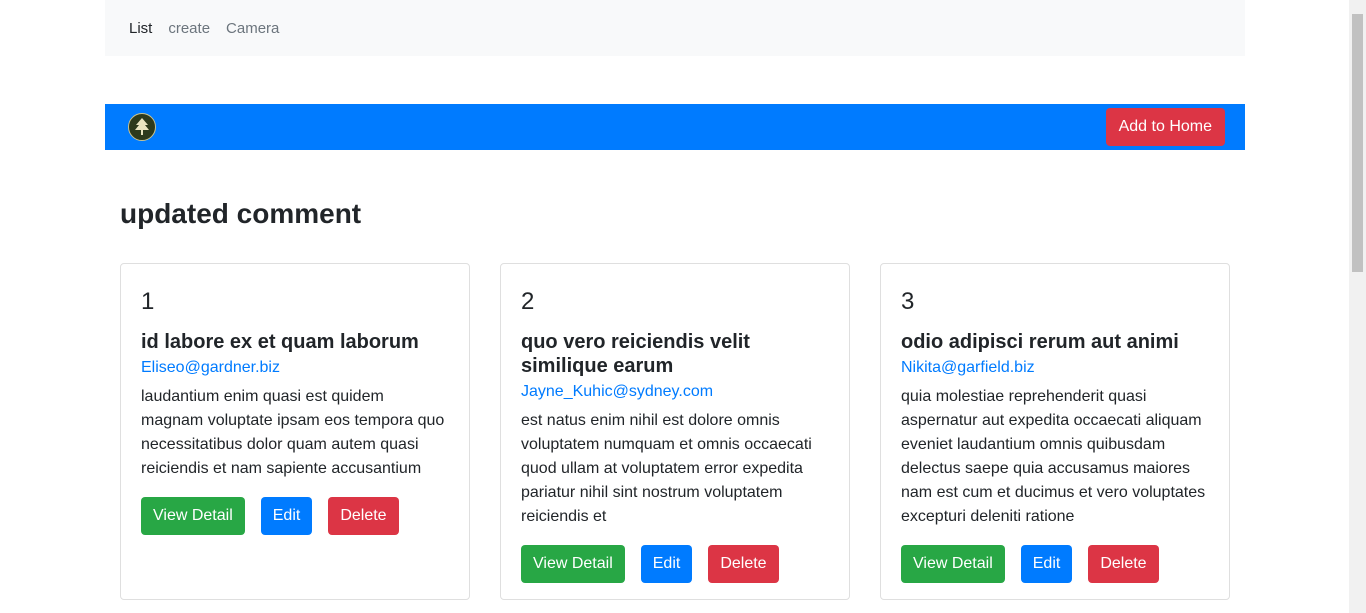 The image size is (1366, 613). Describe the element at coordinates (252, 28) in the screenshot. I see `nav-item-camera: Camera` at that location.